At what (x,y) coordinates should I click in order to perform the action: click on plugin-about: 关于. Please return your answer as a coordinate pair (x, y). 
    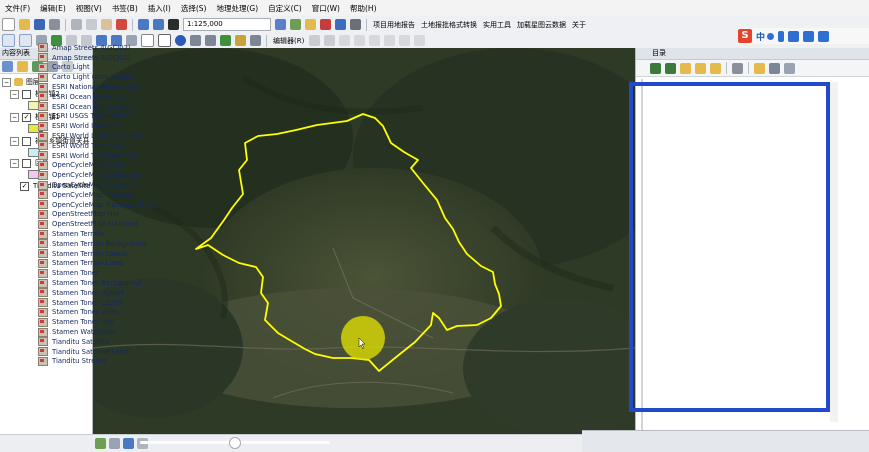
    Looking at the image, I should click on (579, 25).